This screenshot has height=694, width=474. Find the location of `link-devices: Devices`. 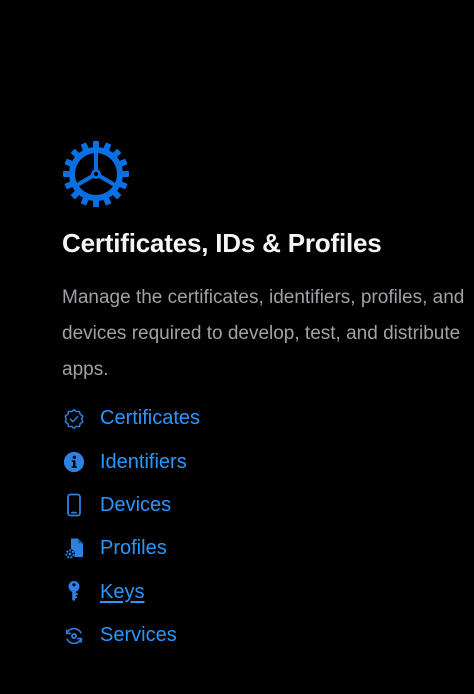

link-devices: Devices is located at coordinates (131, 505).